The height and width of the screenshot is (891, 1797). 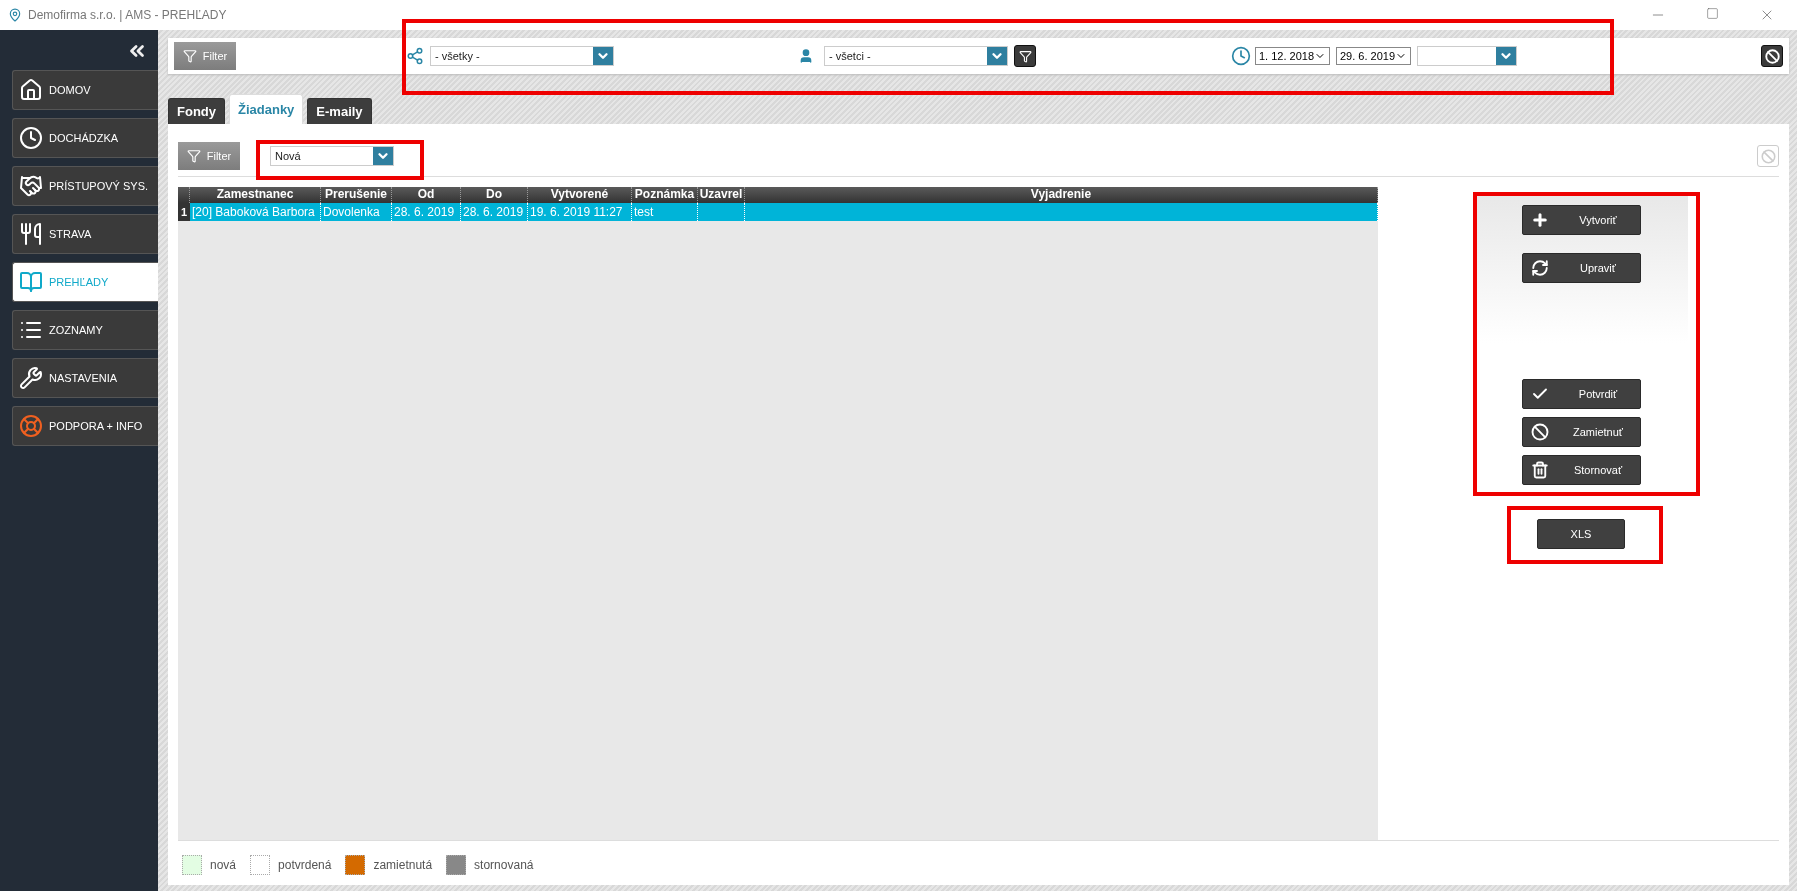 I want to click on date-to-field: 29. 6. 2019, so click(x=1373, y=56).